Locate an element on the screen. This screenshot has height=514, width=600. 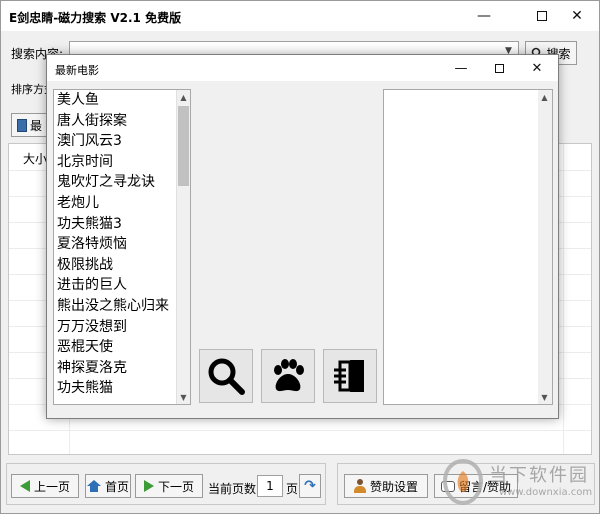
exit-door-icon is located at coordinates (349, 376).